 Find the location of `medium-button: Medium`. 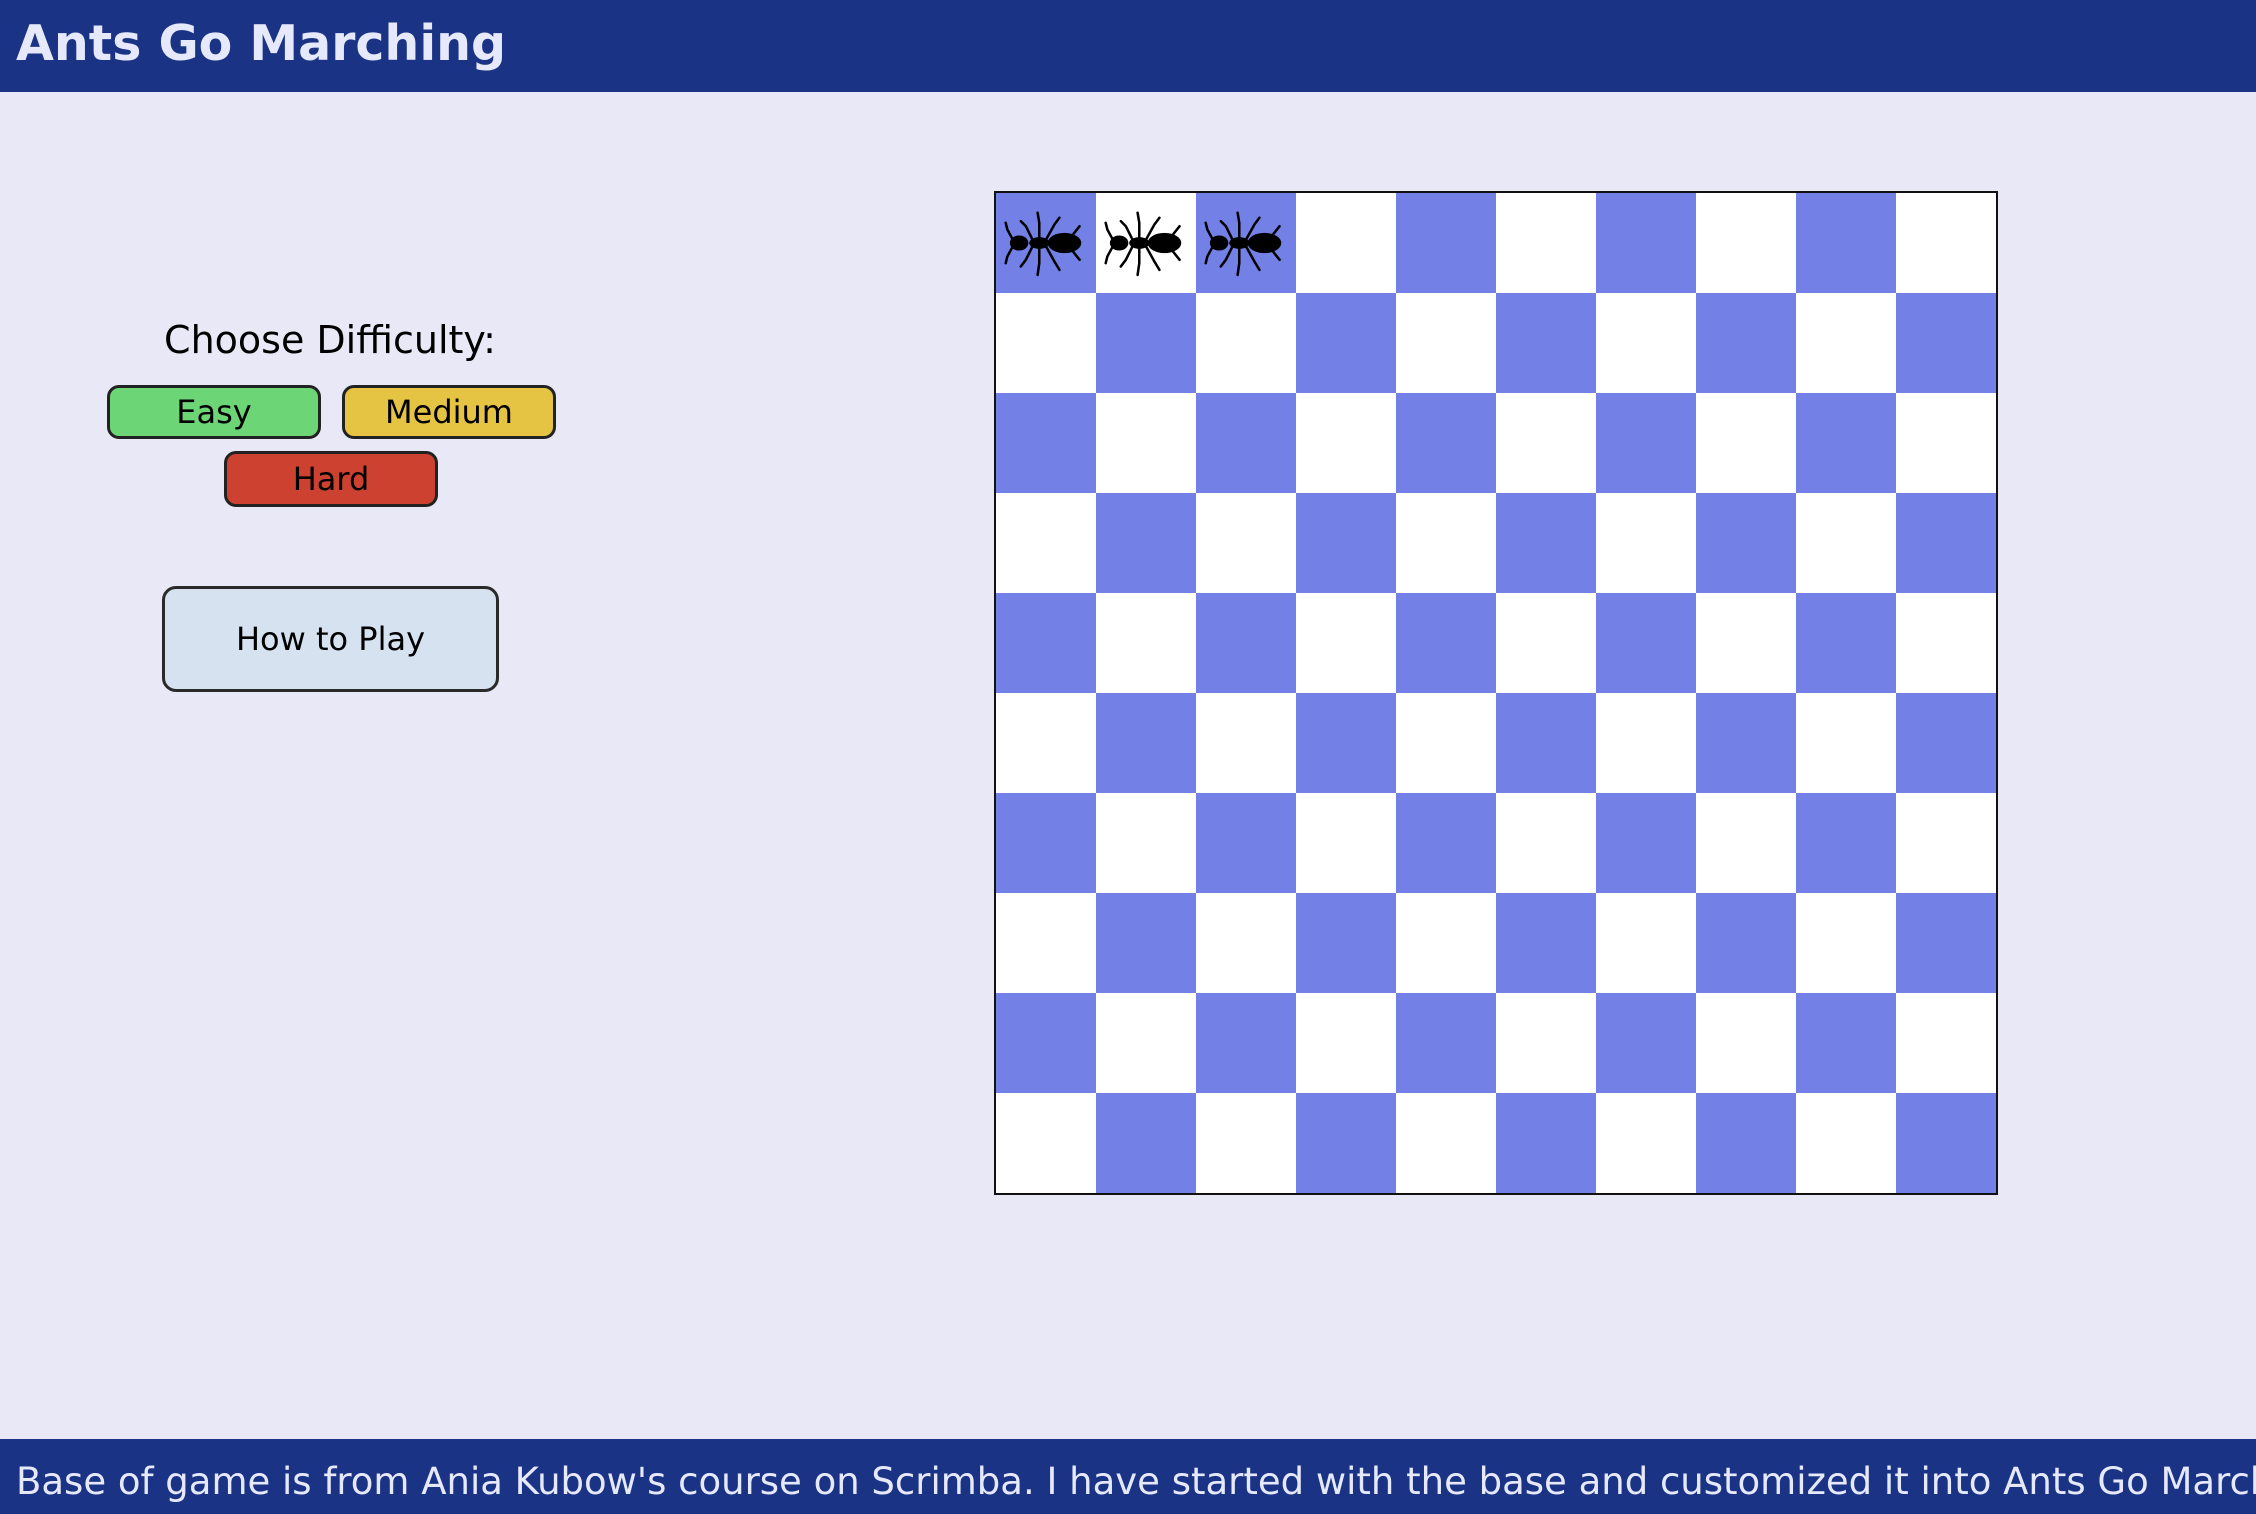

medium-button: Medium is located at coordinates (449, 412).